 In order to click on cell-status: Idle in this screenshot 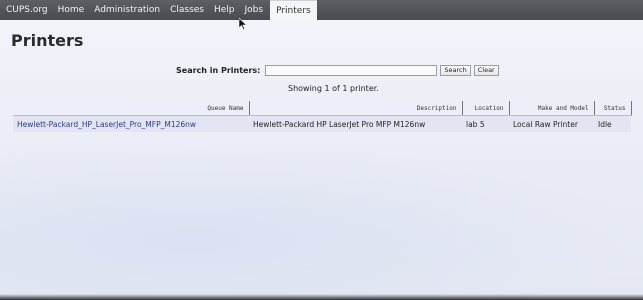, I will do `click(605, 124)`.